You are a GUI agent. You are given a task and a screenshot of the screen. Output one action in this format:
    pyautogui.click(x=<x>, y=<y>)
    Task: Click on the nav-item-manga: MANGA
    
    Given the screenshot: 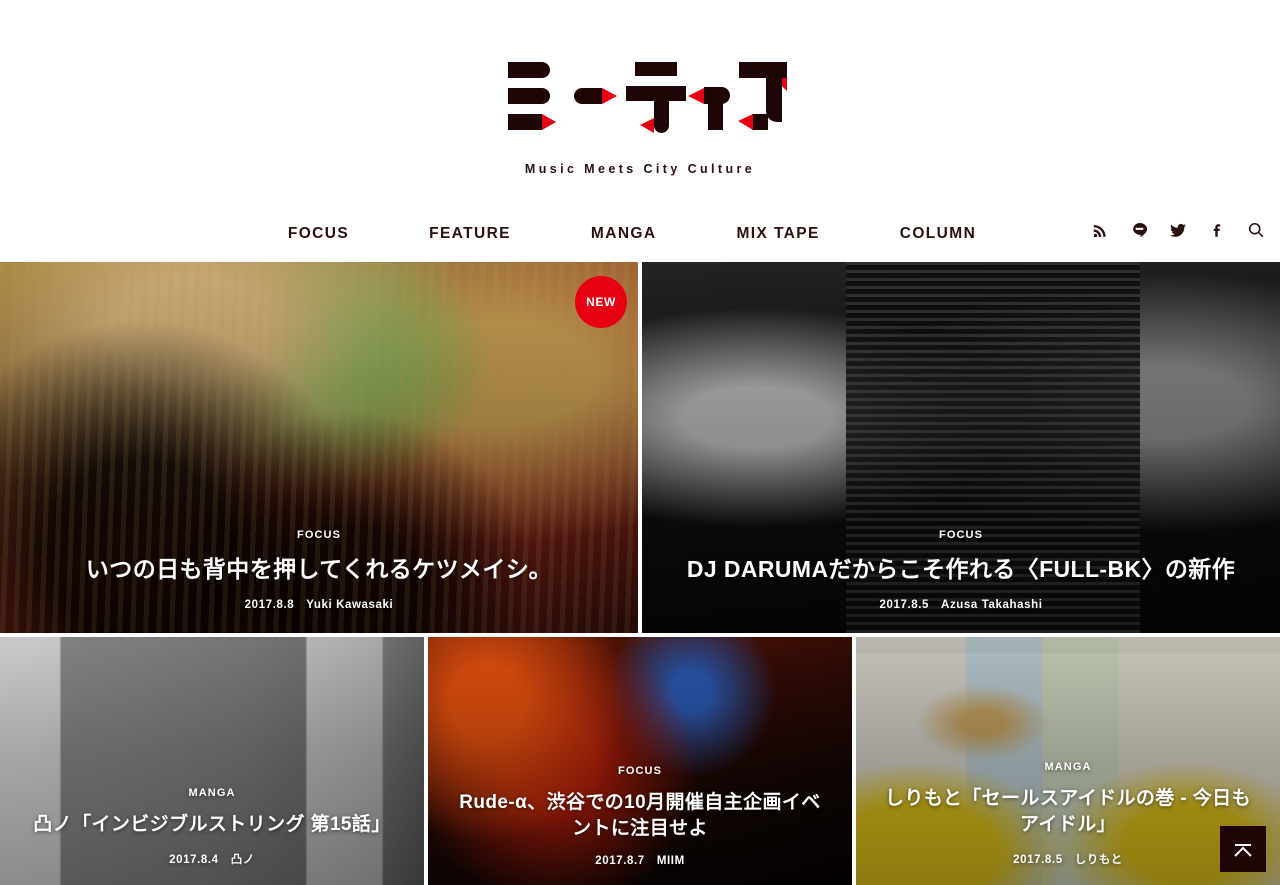 What is the action you would take?
    pyautogui.click(x=624, y=234)
    